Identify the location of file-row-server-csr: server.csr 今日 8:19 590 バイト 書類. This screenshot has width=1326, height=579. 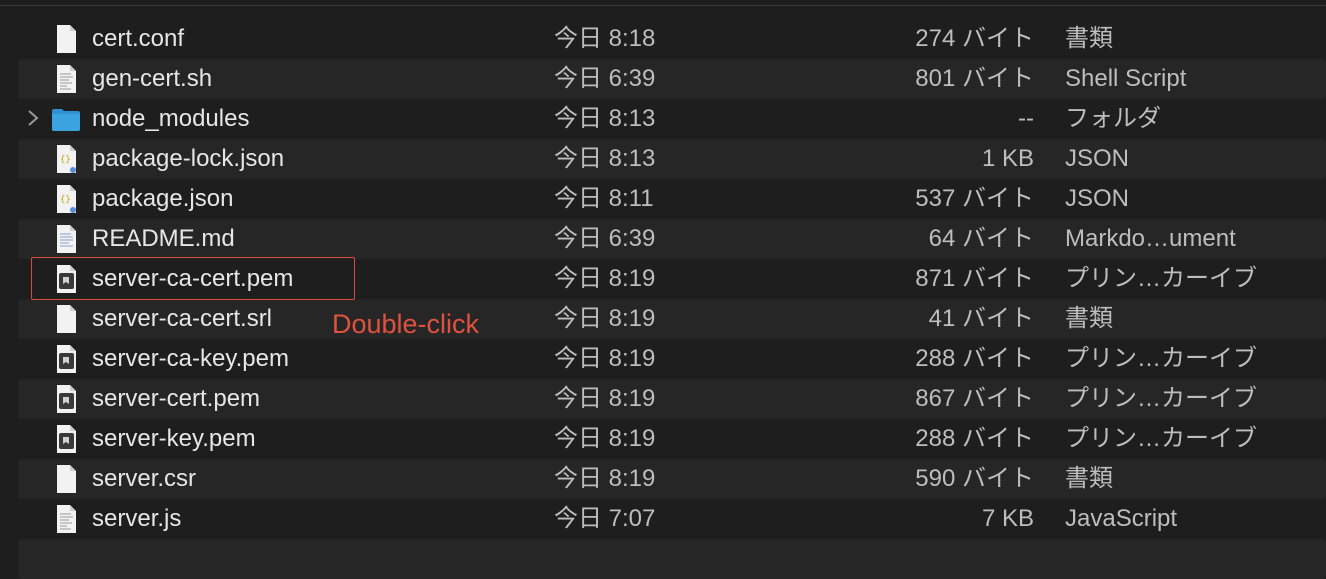
(672, 479).